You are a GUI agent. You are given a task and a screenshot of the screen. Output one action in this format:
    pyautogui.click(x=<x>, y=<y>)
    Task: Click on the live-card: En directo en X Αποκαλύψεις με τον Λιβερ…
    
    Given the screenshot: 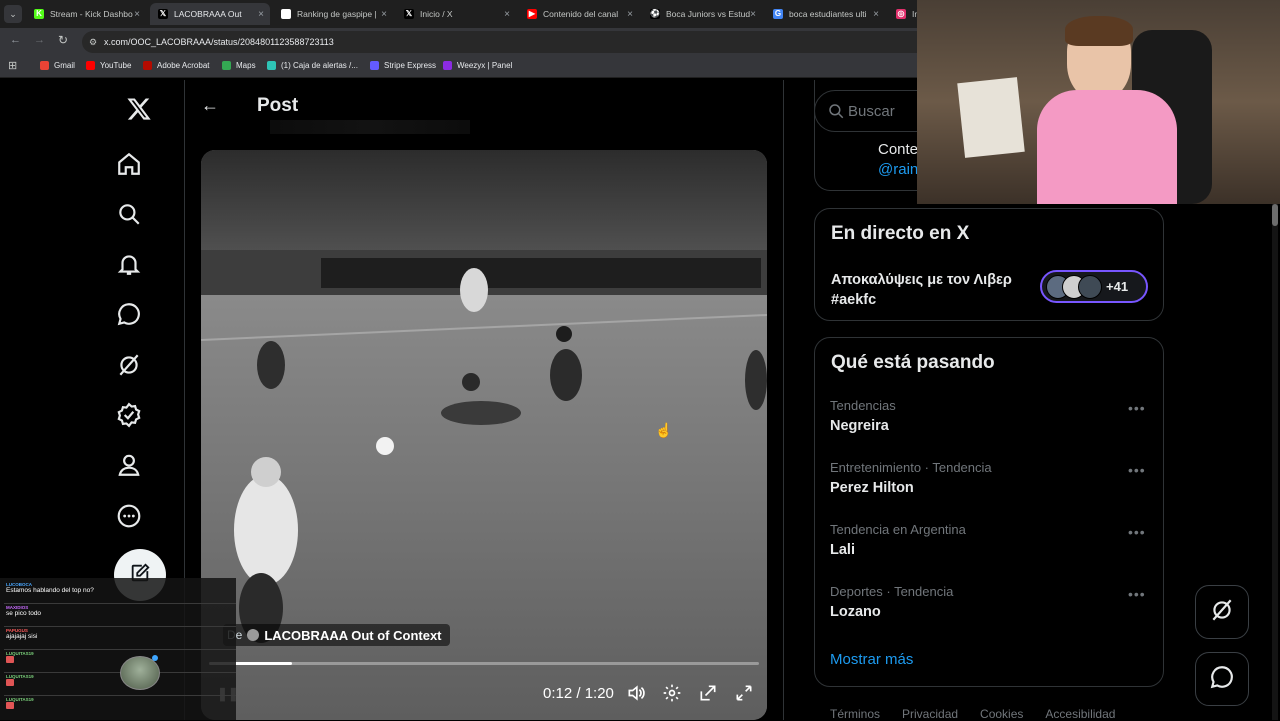 What is the action you would take?
    pyautogui.click(x=989, y=264)
    